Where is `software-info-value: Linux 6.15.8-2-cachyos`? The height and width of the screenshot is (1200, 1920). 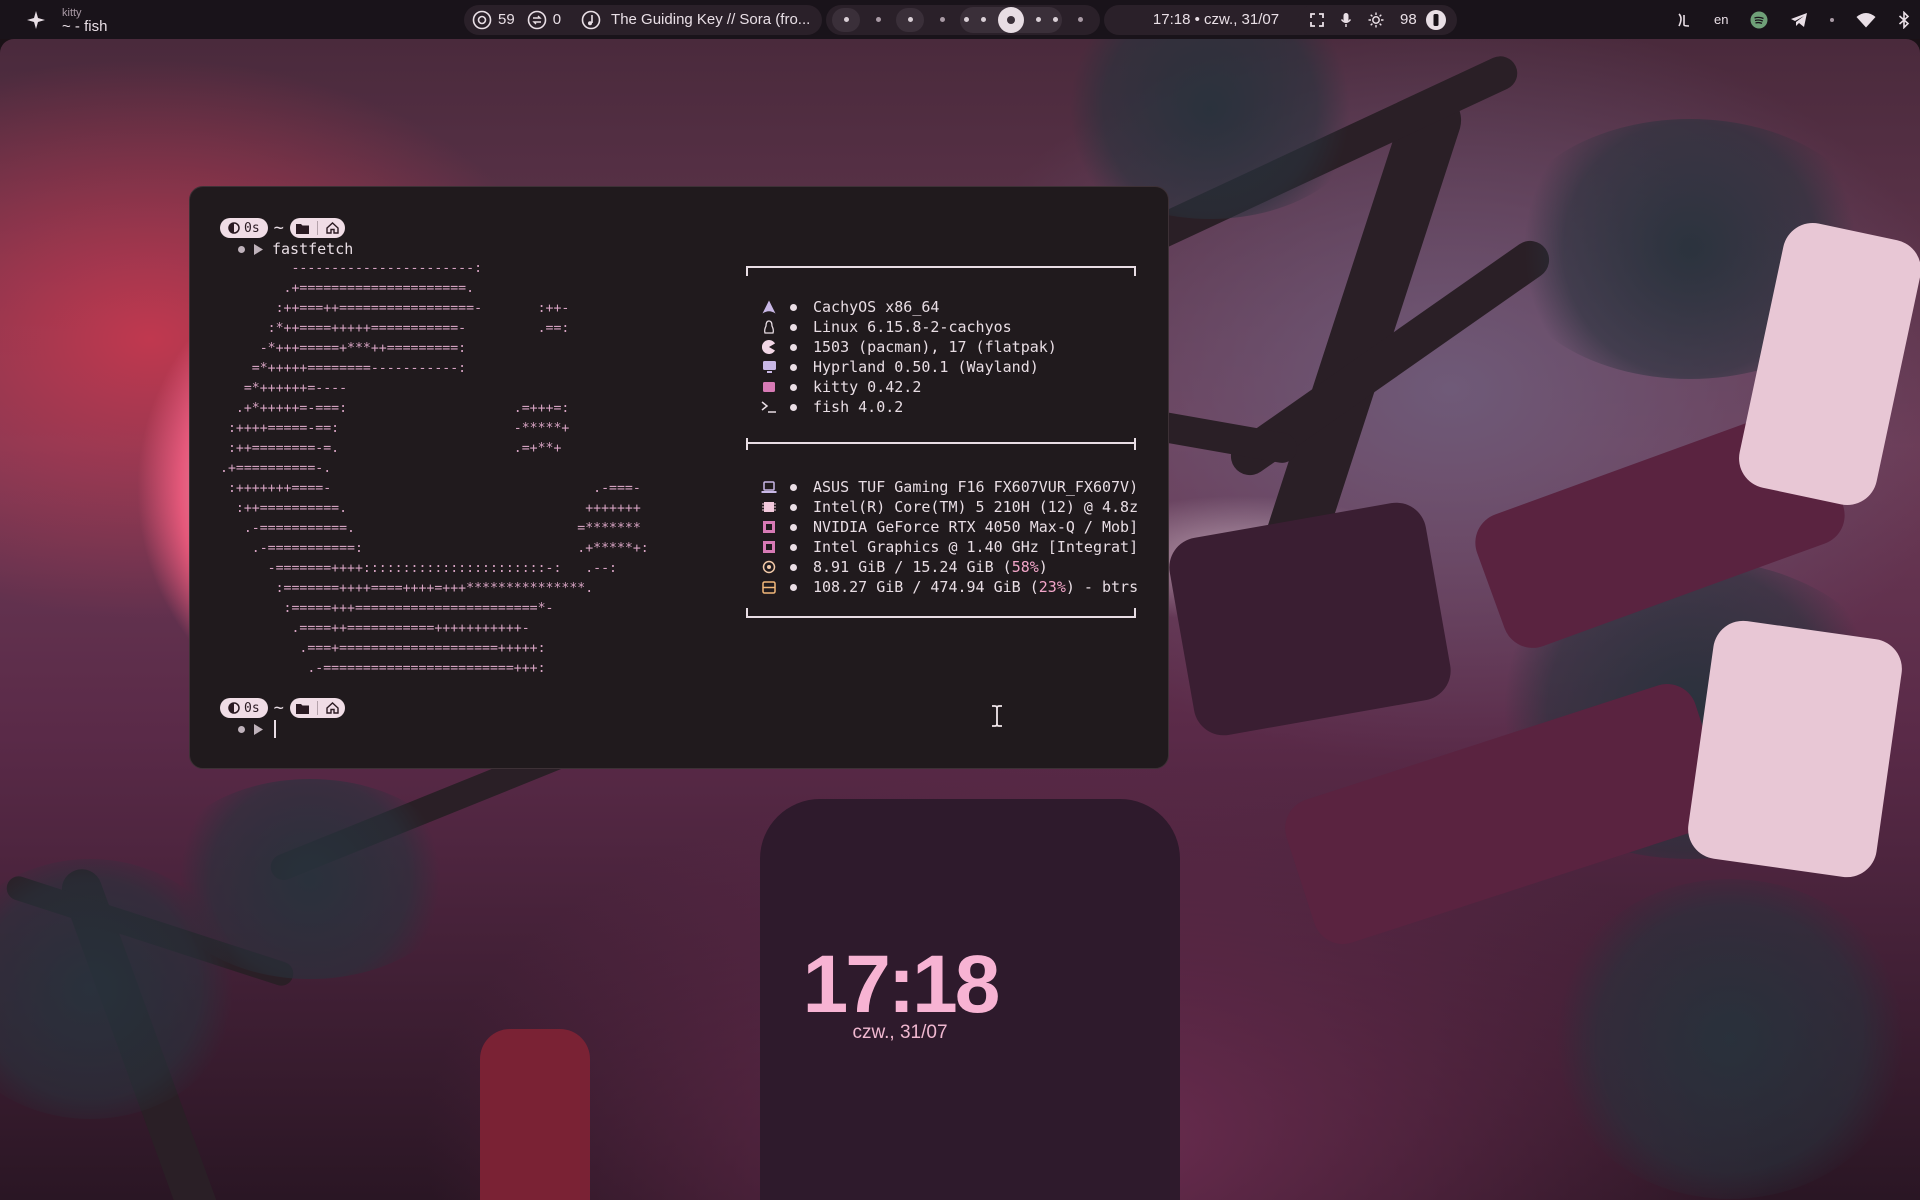 software-info-value: Linux 6.15.8-2-cachyos is located at coordinates (912, 327).